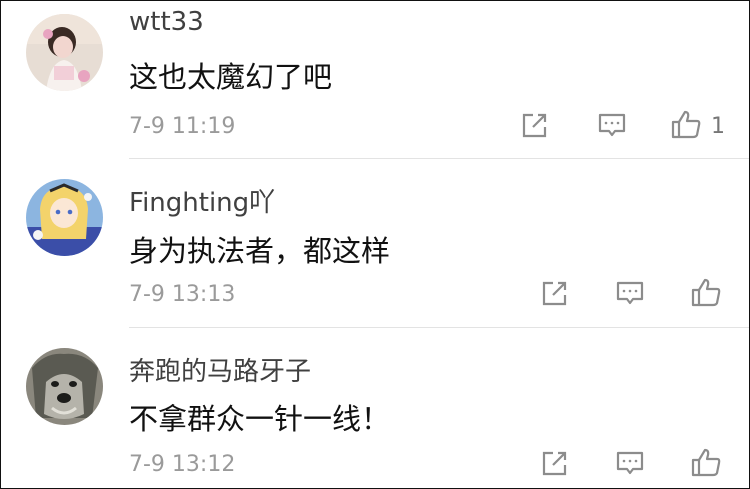  Describe the element at coordinates (182, 294) in the screenshot. I see `comment-timestamp: 7-9 13:13` at that location.